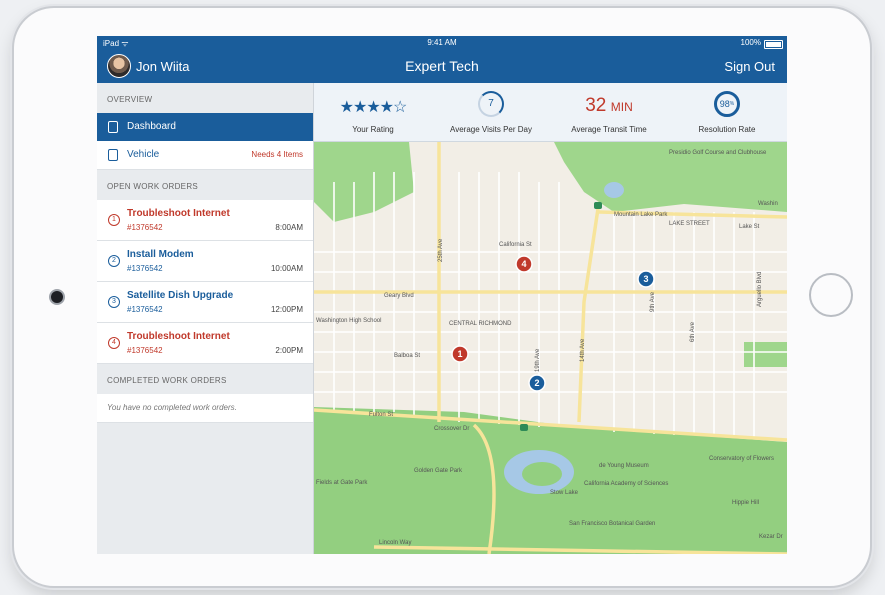 The width and height of the screenshot is (885, 595). What do you see at coordinates (381, 415) in the screenshot?
I see `map-label-fulton: Fulton St` at bounding box center [381, 415].